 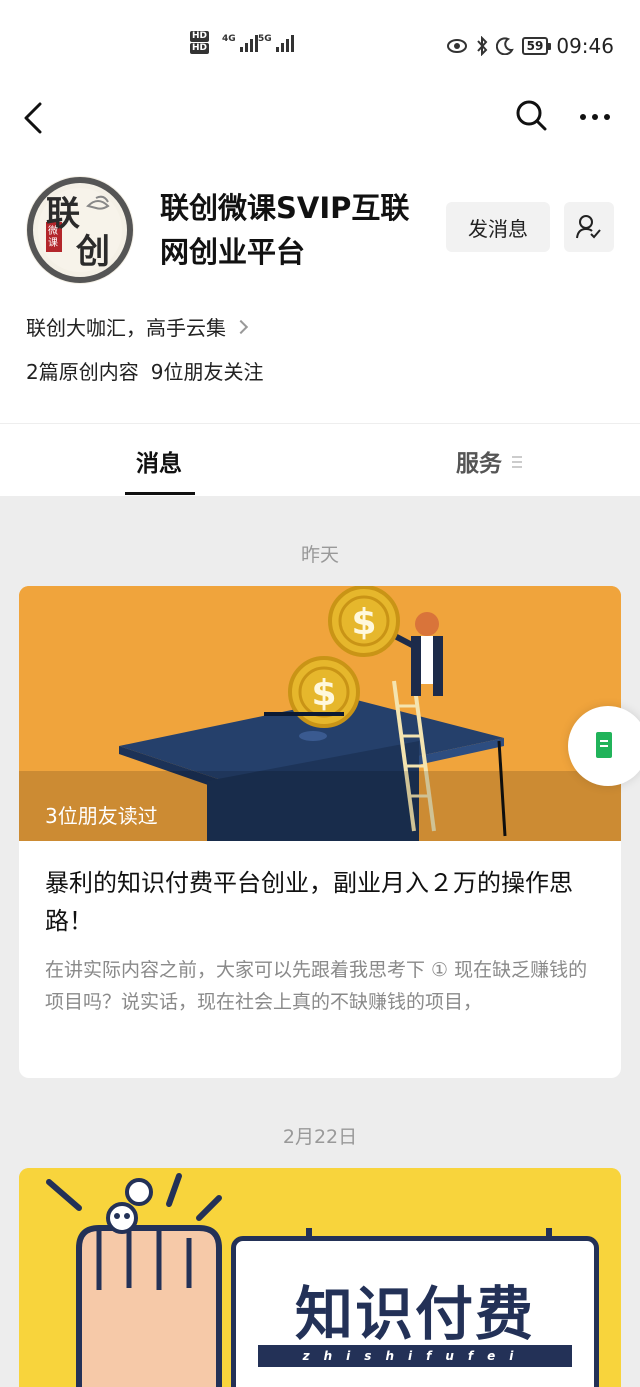 I want to click on account-name: 联创微课SVIP互联网创业平台, so click(x=285, y=230).